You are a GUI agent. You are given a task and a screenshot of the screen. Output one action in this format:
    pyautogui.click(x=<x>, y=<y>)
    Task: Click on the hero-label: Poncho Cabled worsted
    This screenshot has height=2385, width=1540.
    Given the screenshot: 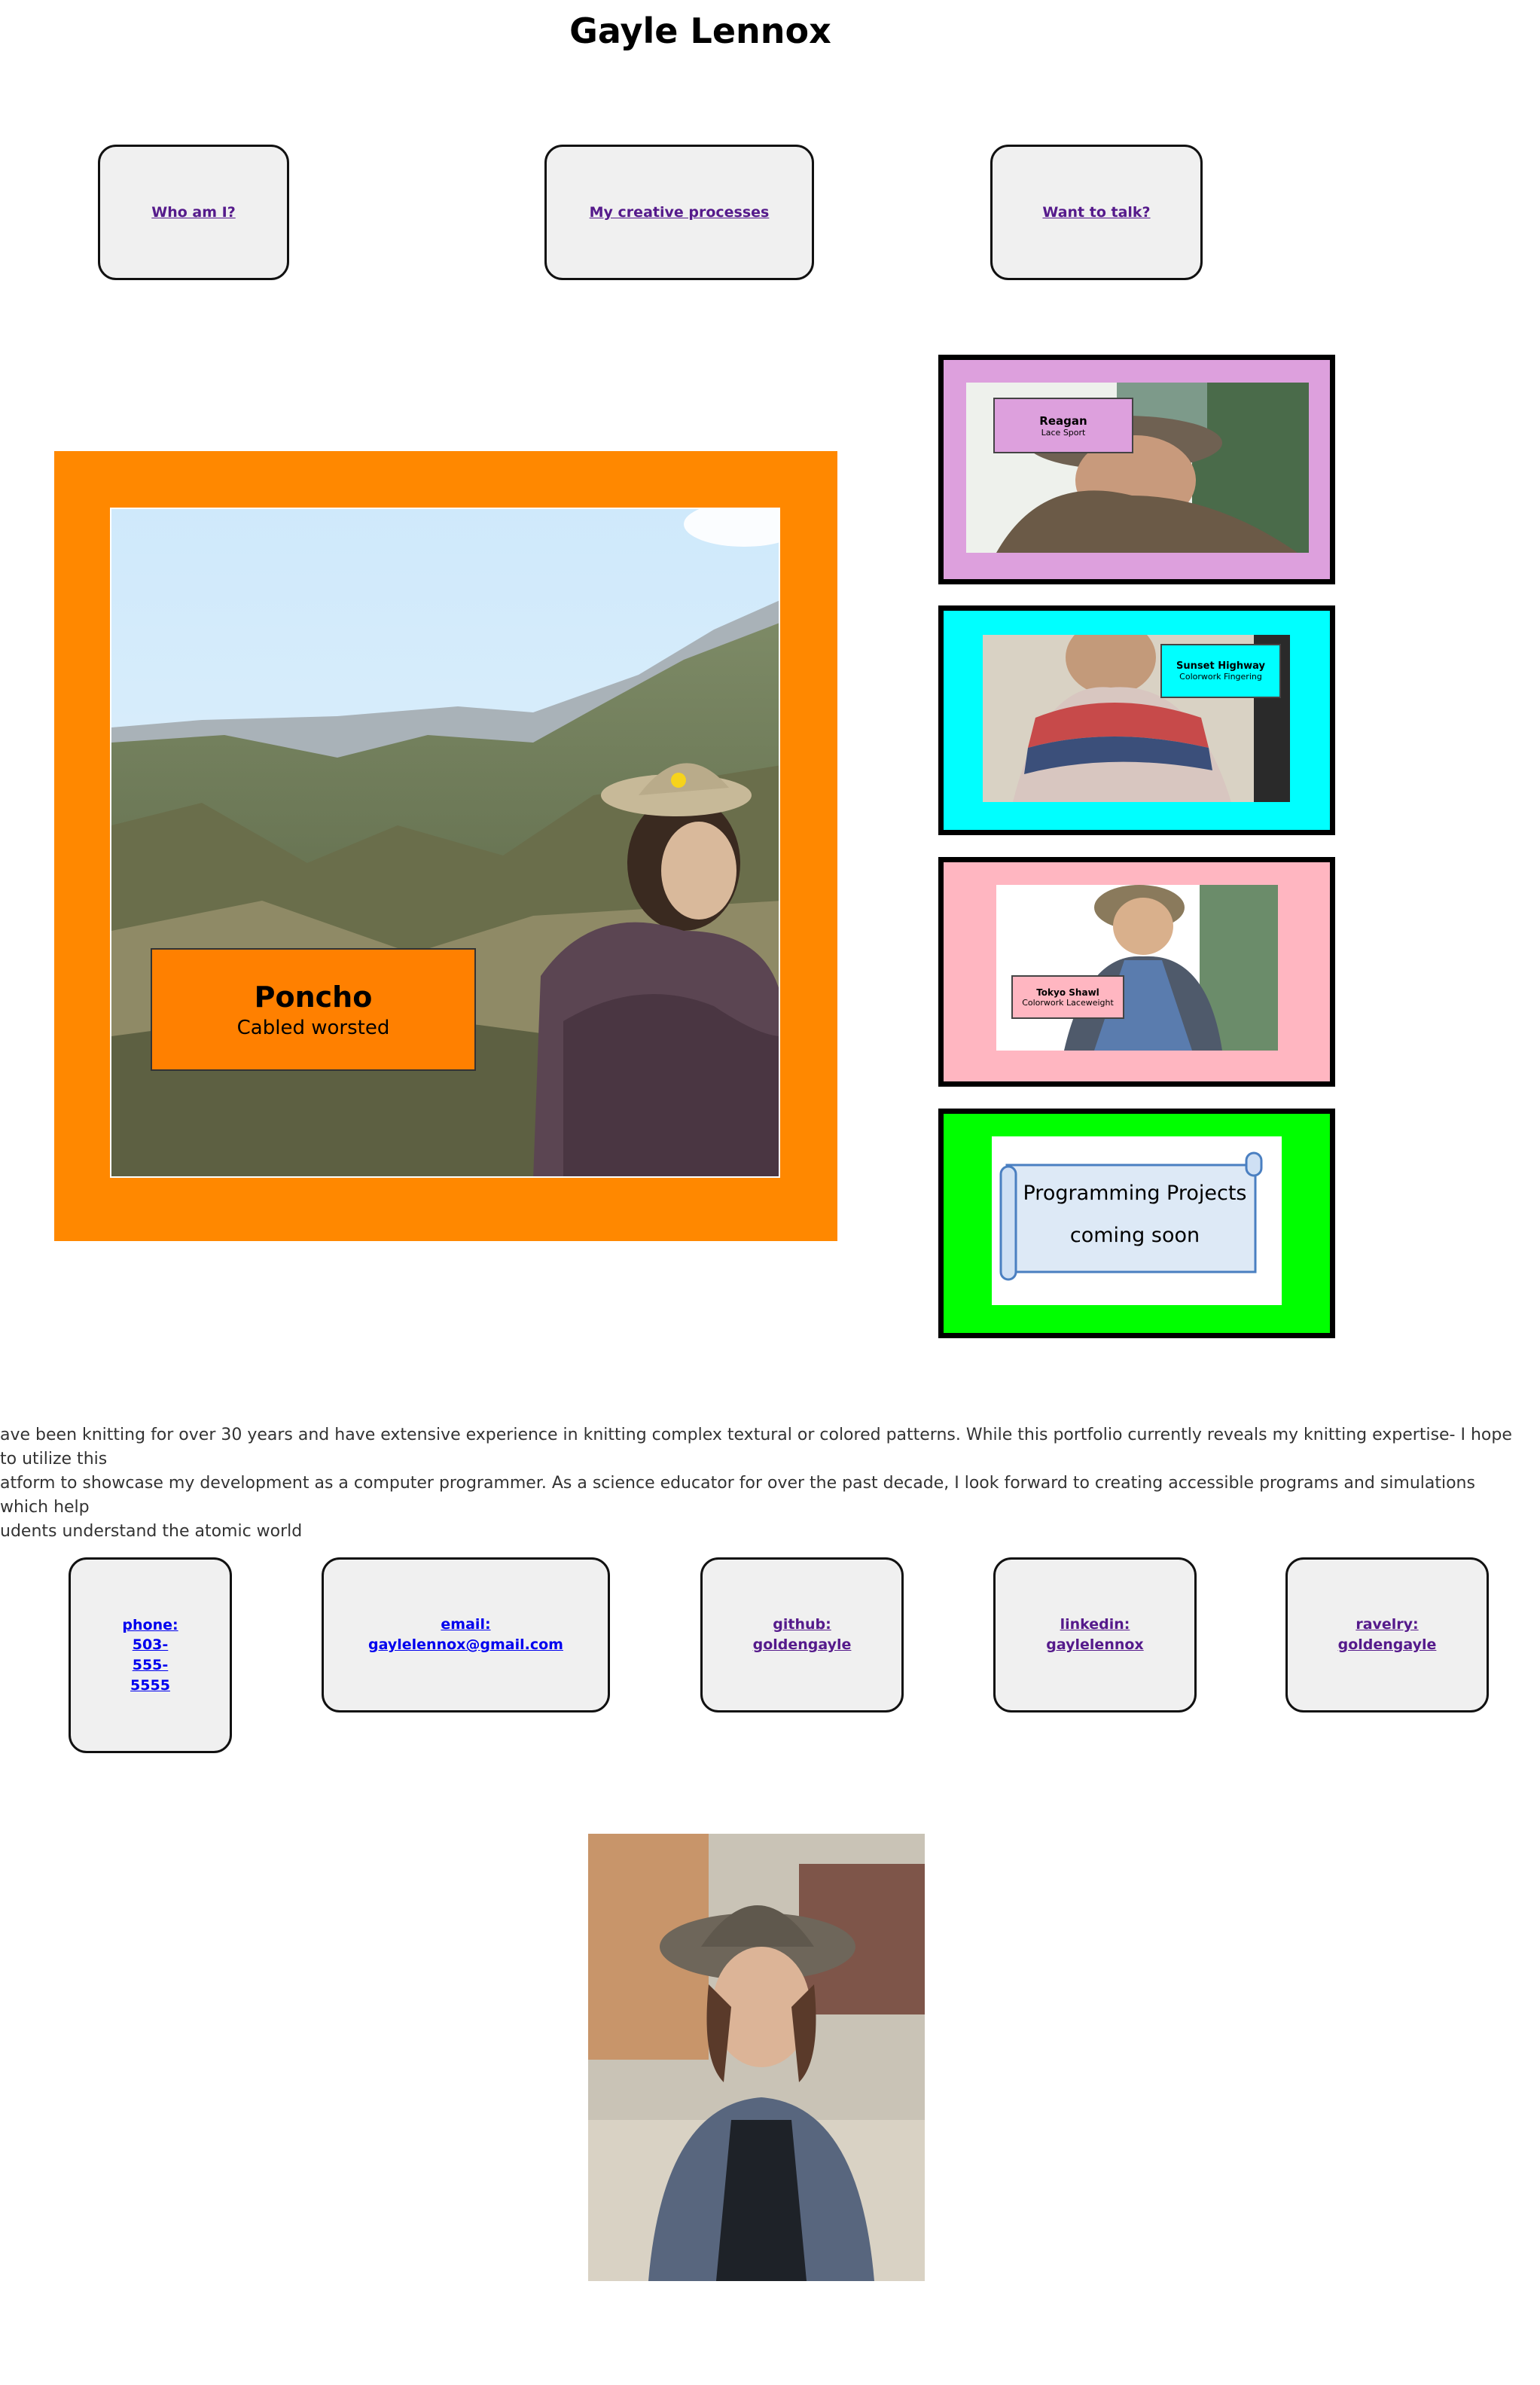 What is the action you would take?
    pyautogui.click(x=313, y=1010)
    